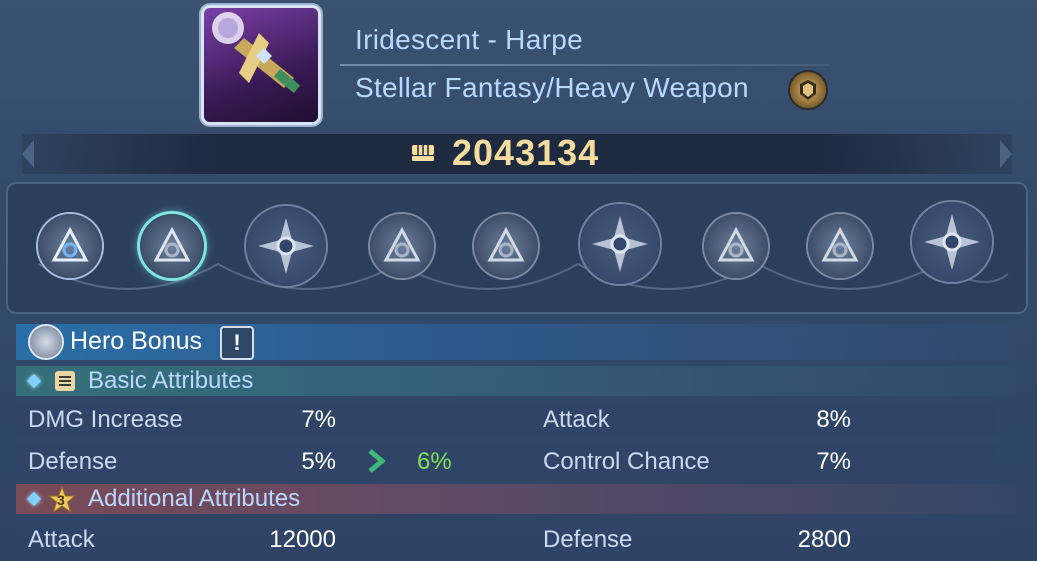 The image size is (1037, 561). What do you see at coordinates (552, 87) in the screenshot?
I see `item-type: Stellar Fantasy/Heavy Weapon` at bounding box center [552, 87].